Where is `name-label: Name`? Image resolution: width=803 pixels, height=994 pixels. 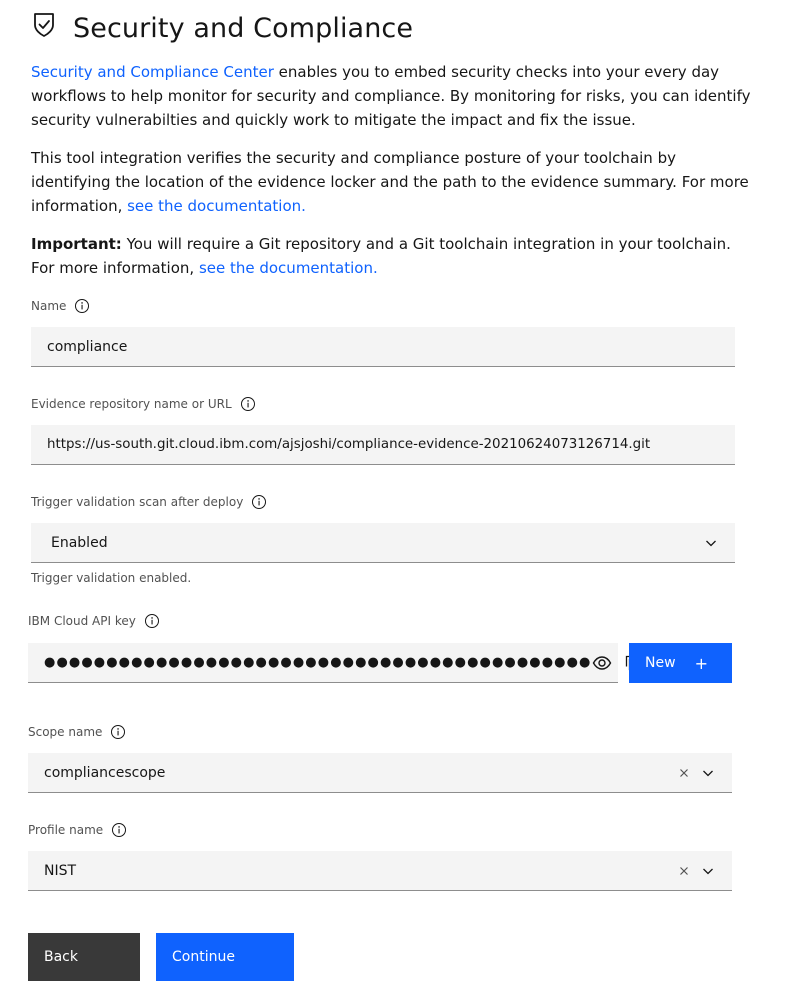 name-label: Name is located at coordinates (60, 306).